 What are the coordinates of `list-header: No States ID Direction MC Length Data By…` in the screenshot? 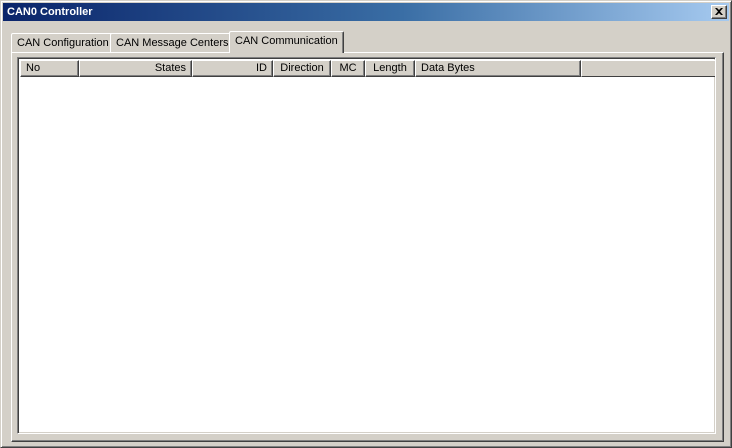 It's located at (367, 68).